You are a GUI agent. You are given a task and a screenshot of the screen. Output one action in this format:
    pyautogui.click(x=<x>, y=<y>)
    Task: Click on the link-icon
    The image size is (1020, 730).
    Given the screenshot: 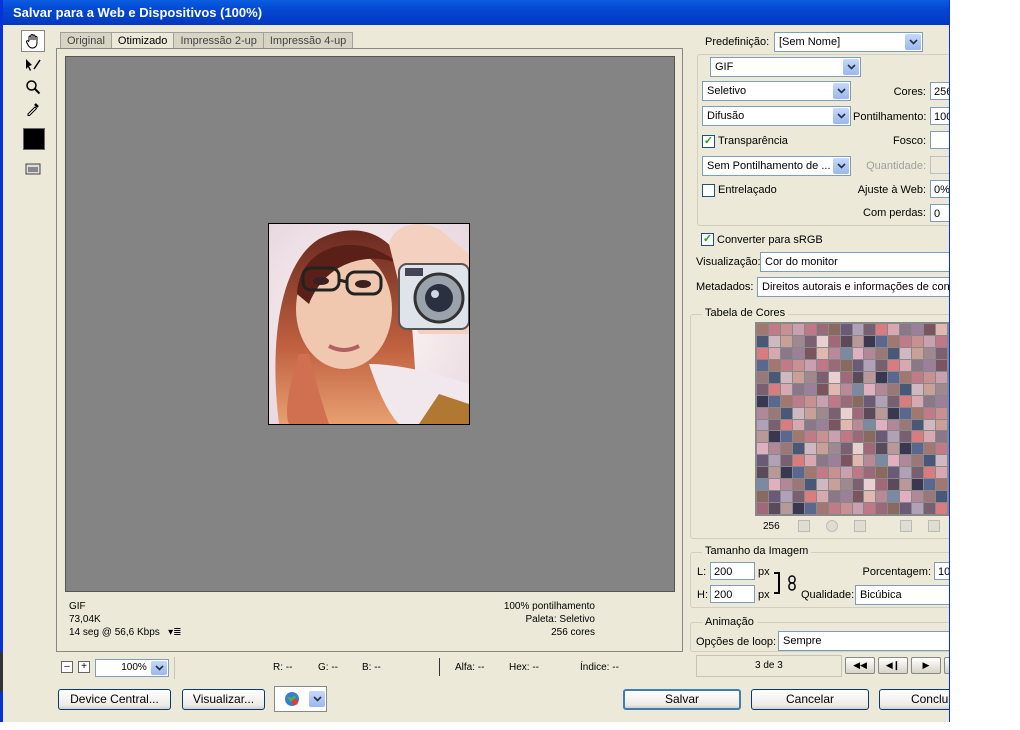 What is the action you would take?
    pyautogui.click(x=792, y=584)
    